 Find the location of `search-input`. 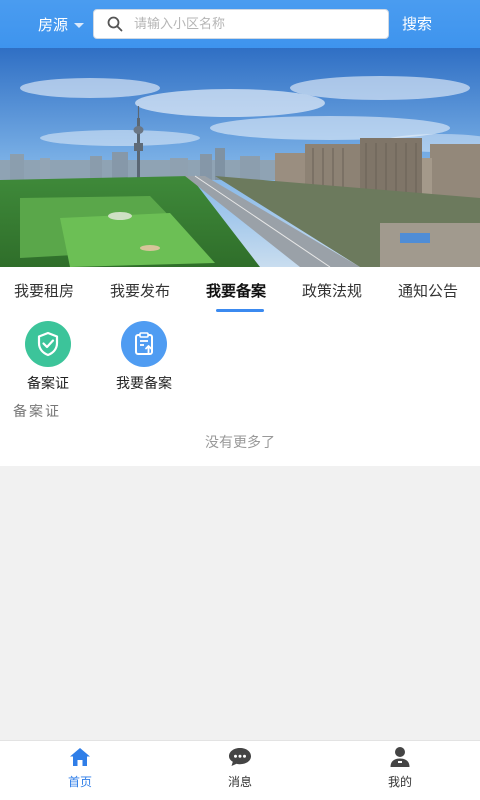

search-input is located at coordinates (259, 24).